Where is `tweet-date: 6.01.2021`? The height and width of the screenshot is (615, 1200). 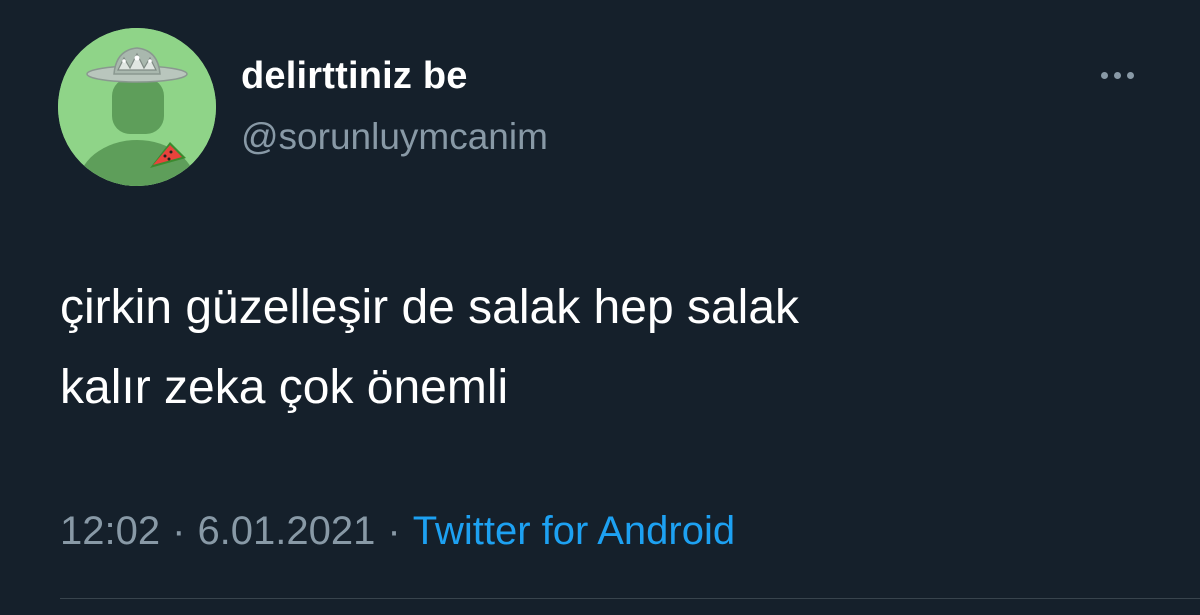 tweet-date: 6.01.2021 is located at coordinates (286, 531).